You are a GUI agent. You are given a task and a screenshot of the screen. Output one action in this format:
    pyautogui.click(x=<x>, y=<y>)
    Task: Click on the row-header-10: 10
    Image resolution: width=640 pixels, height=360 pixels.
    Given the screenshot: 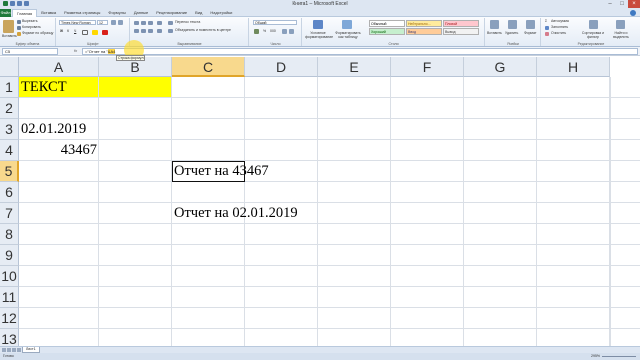 What is the action you would take?
    pyautogui.click(x=9, y=276)
    